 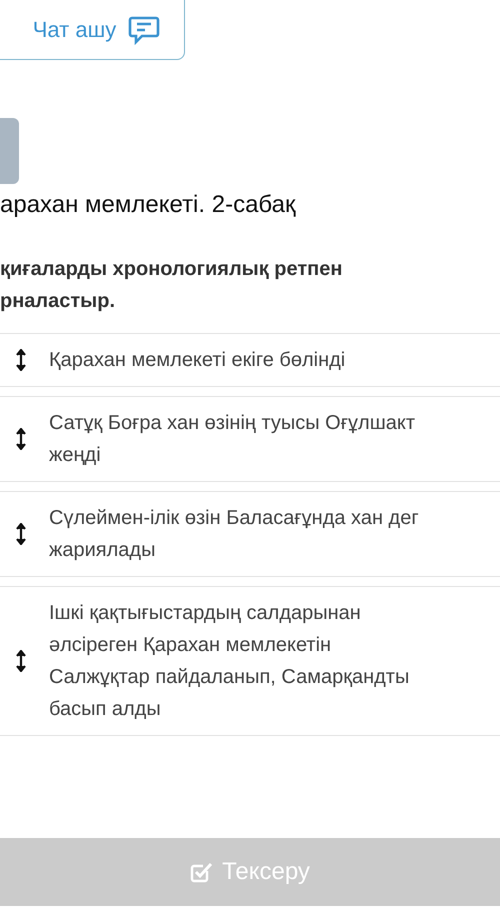 I want to click on item-text: Сүлеймен-ілік өзін Баласағұнда хан дег жариялады, so click(x=234, y=534).